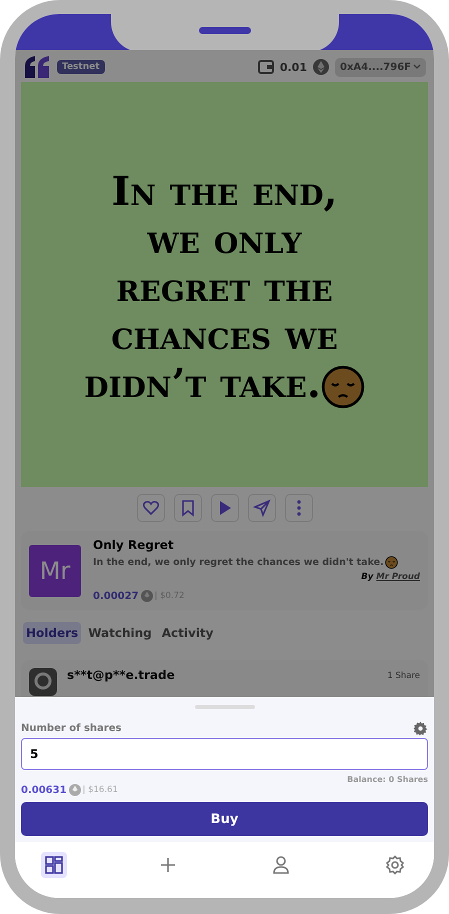 Image resolution: width=449 pixels, height=914 pixels. Describe the element at coordinates (380, 67) in the screenshot. I see `address-dropdown: 0xA4....796F` at that location.